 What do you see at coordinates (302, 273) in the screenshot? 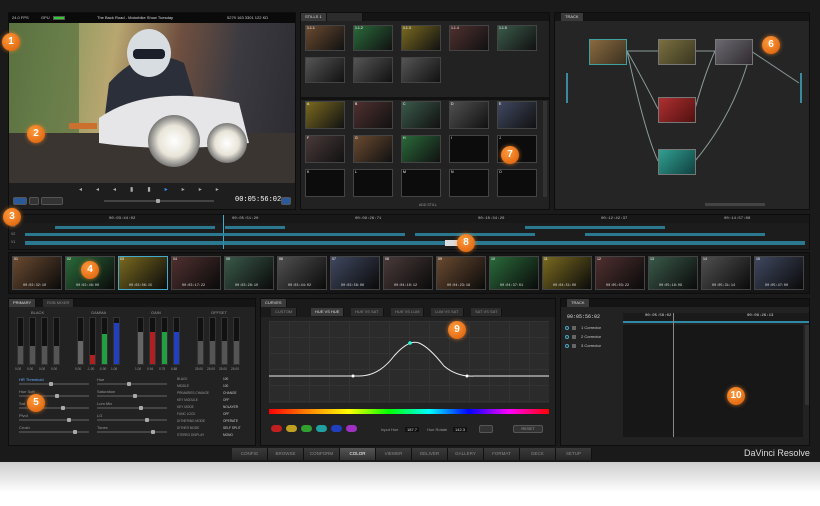
I see `clip-thumbnail: 06 00:03:44:02` at bounding box center [302, 273].